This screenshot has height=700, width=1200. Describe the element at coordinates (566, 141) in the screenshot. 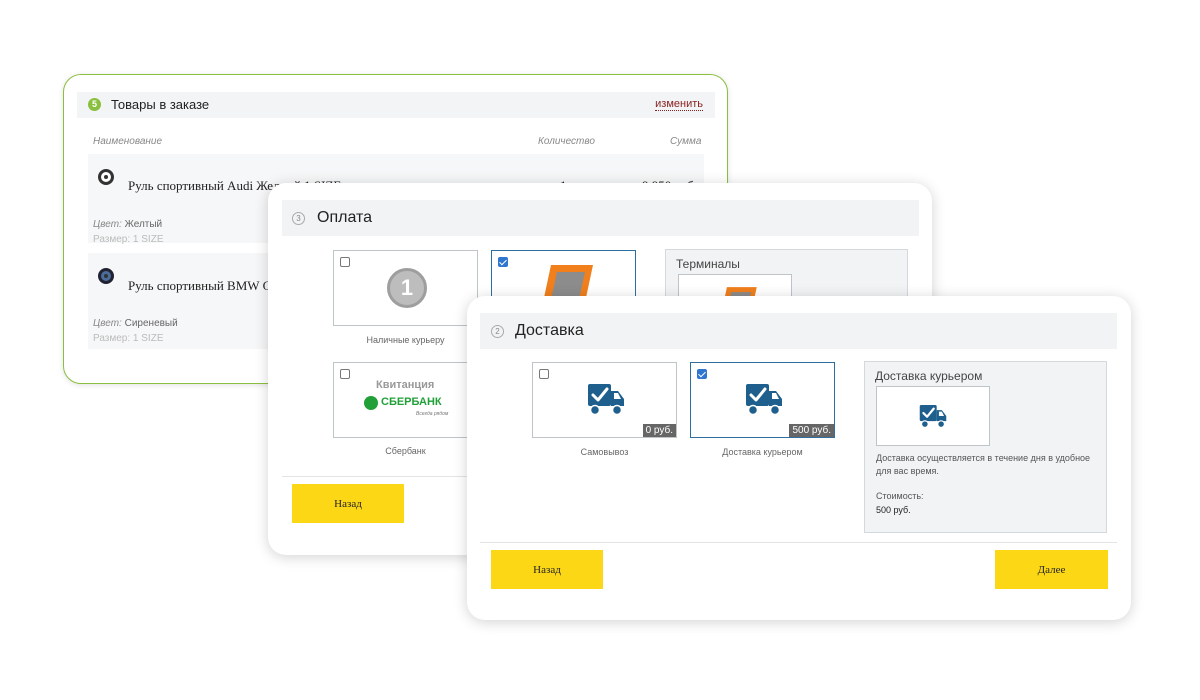

I see `column-header-qty: Количество` at that location.